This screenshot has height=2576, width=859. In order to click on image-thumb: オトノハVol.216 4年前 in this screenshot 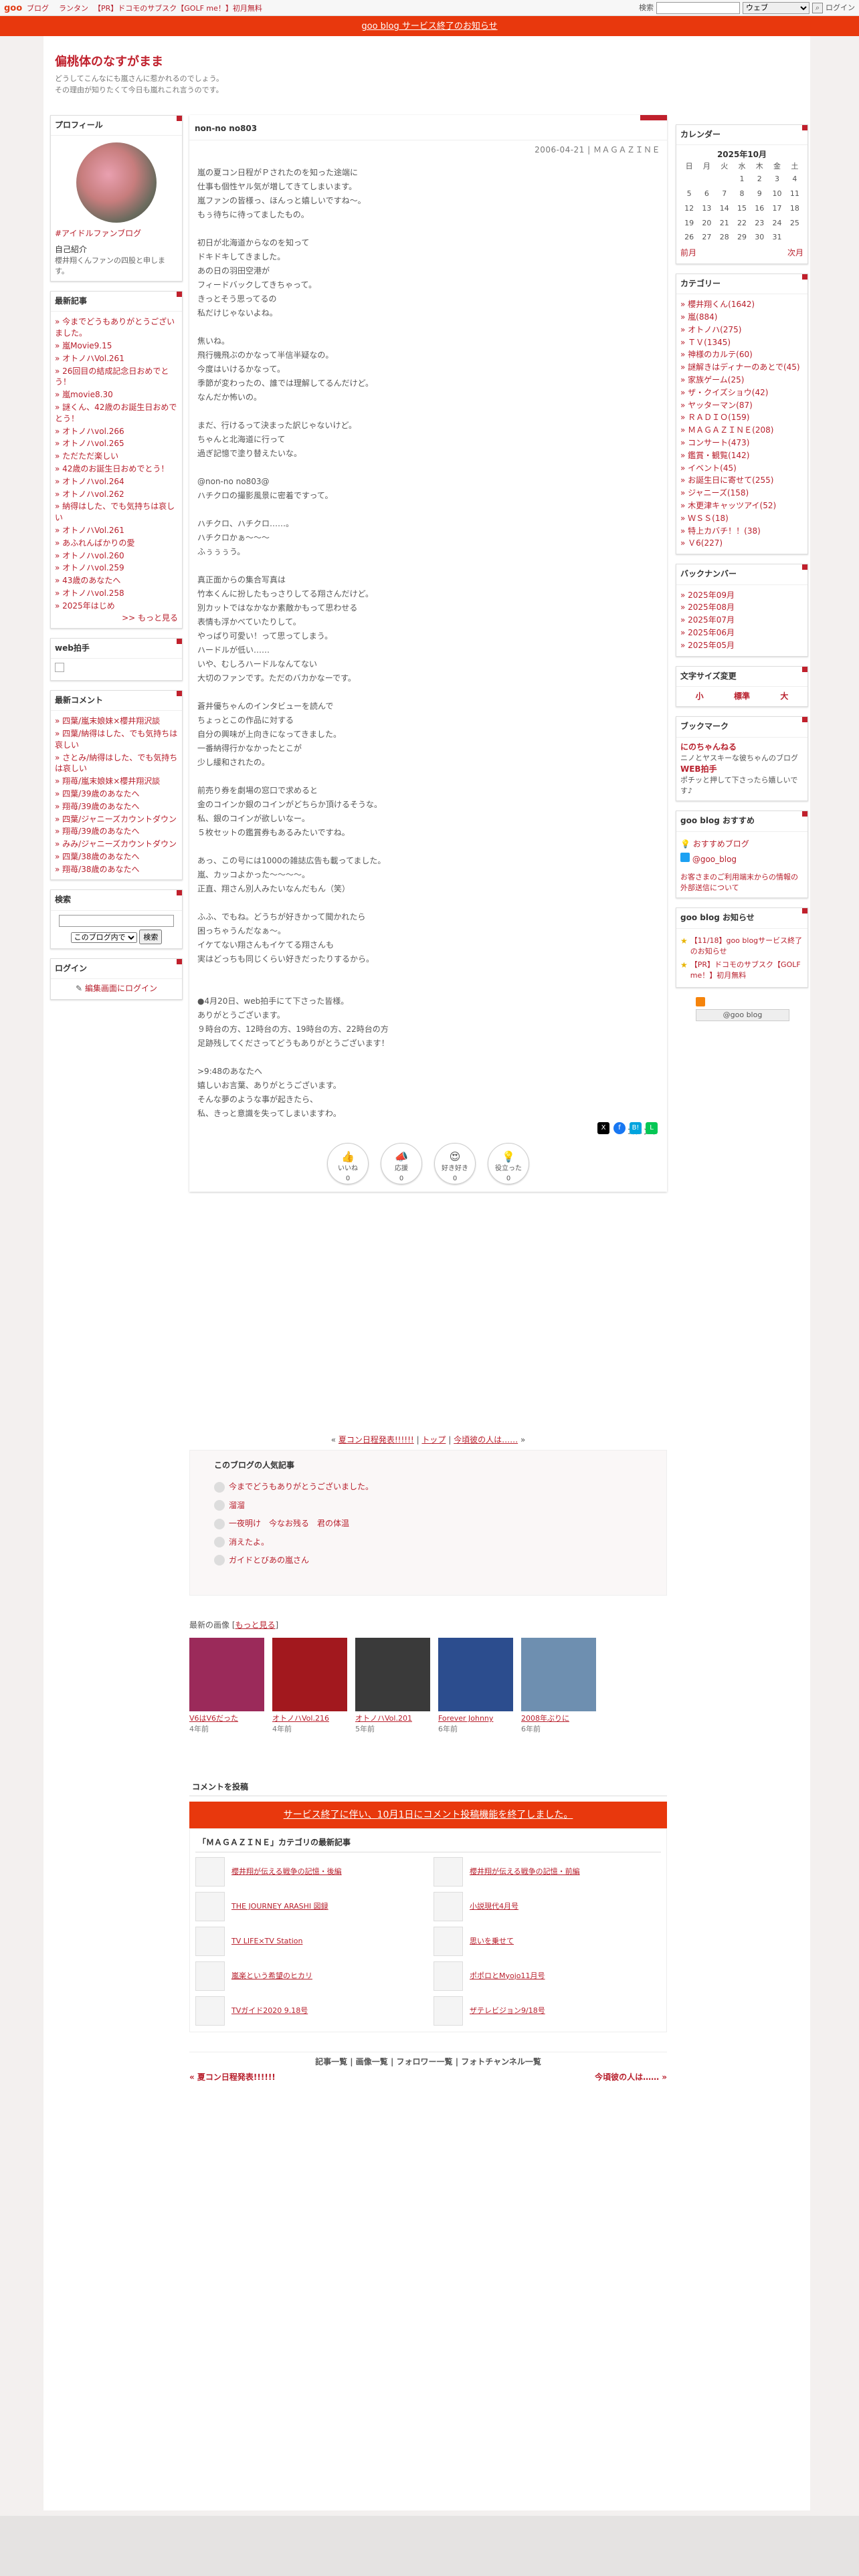, I will do `click(310, 1686)`.